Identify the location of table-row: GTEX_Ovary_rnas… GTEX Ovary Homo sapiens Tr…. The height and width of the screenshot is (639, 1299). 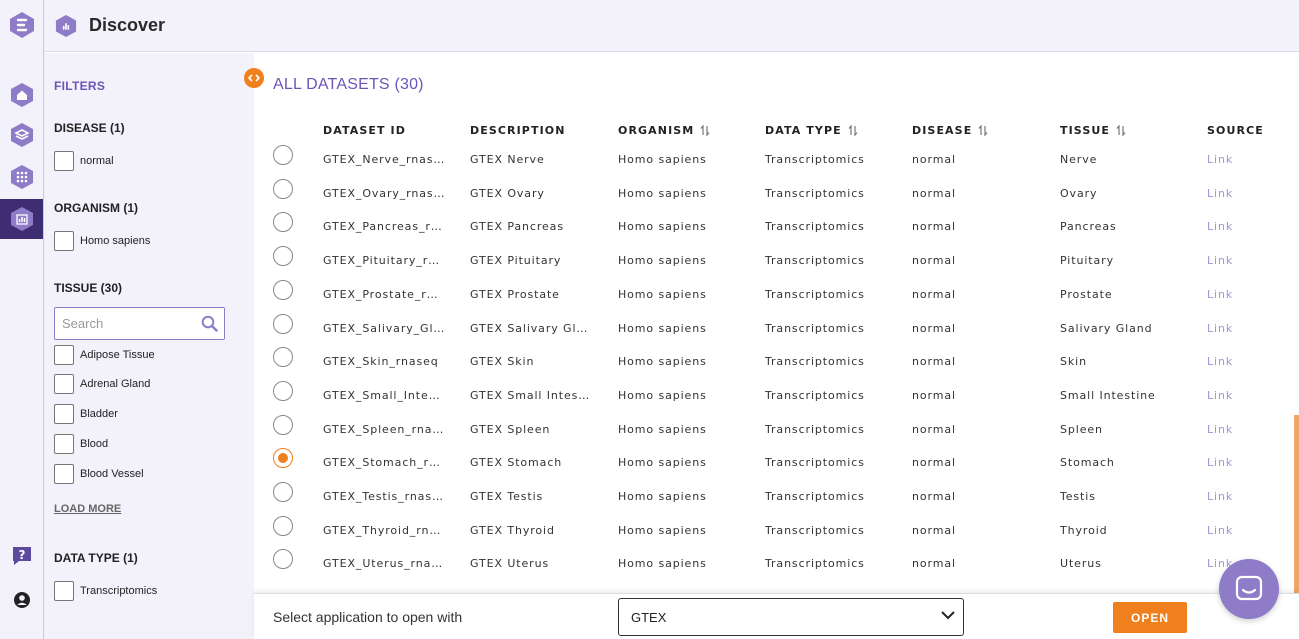
(649, 199).